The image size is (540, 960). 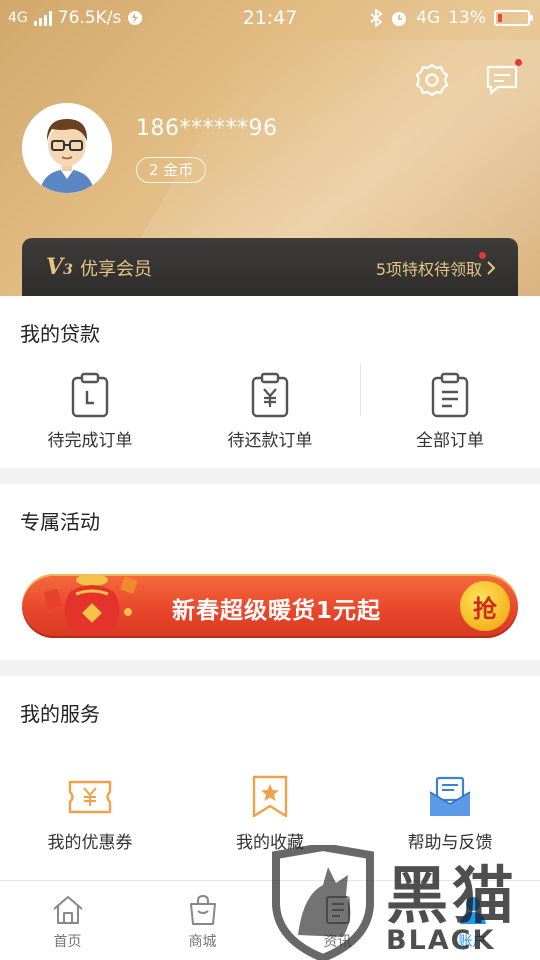 I want to click on services-title: 我的服务, so click(x=60, y=714).